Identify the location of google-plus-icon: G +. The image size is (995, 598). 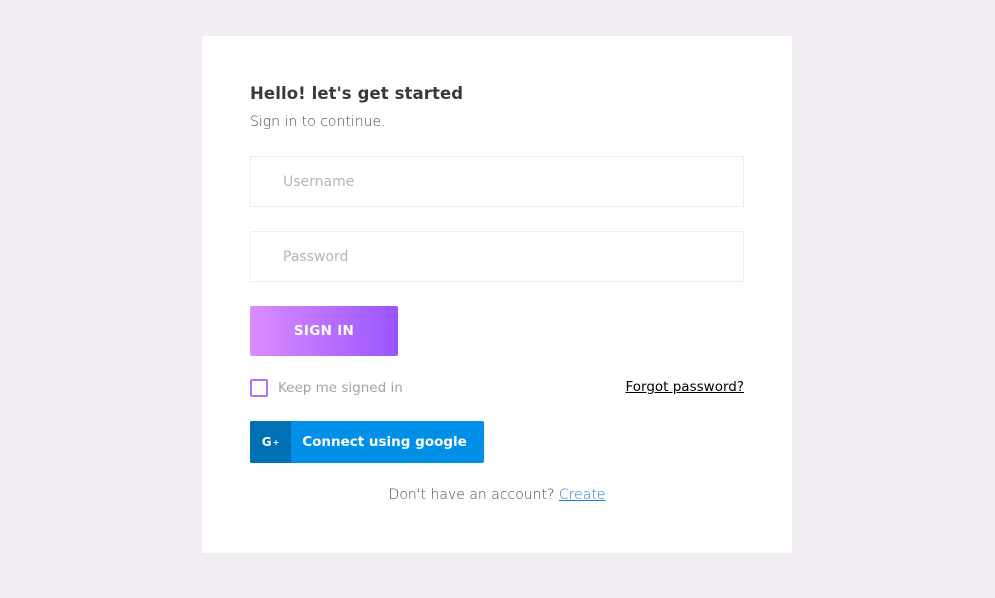
(270, 442).